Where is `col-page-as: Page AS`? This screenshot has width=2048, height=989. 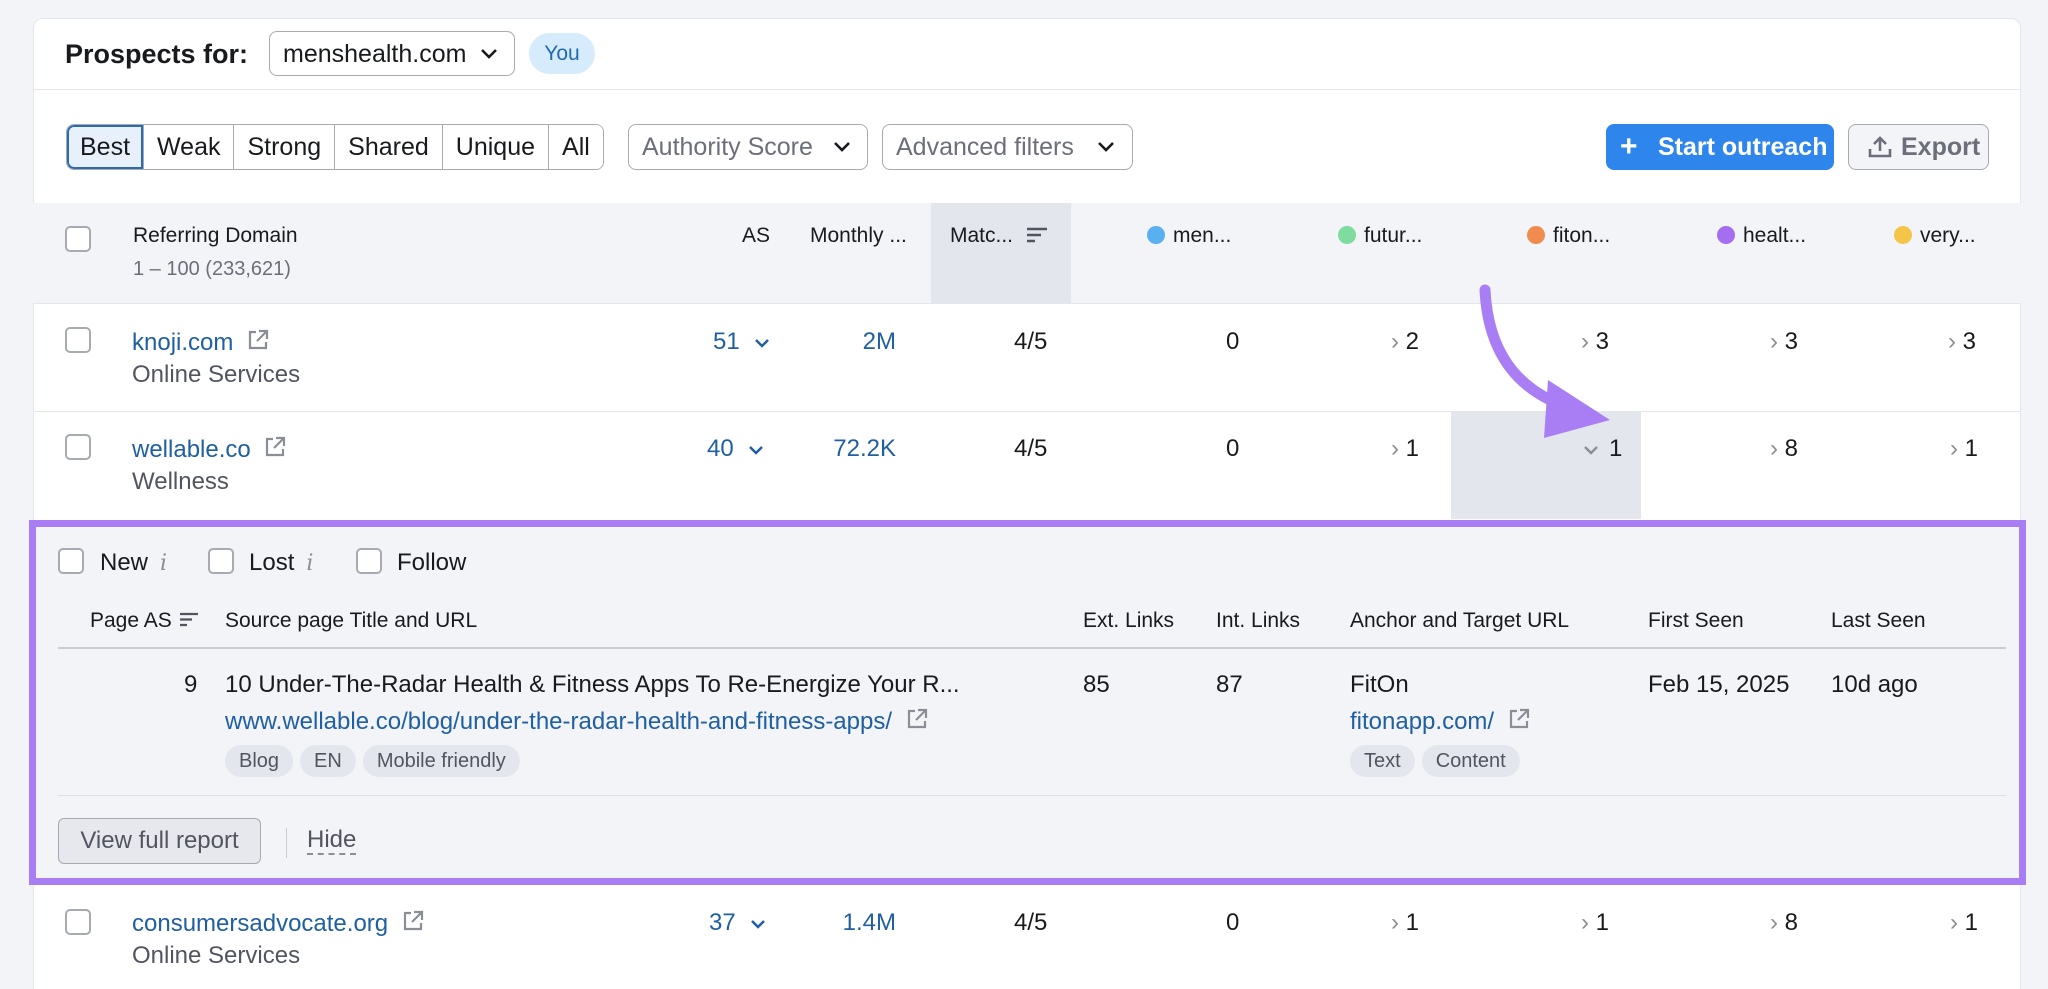 col-page-as: Page AS is located at coordinates (131, 621).